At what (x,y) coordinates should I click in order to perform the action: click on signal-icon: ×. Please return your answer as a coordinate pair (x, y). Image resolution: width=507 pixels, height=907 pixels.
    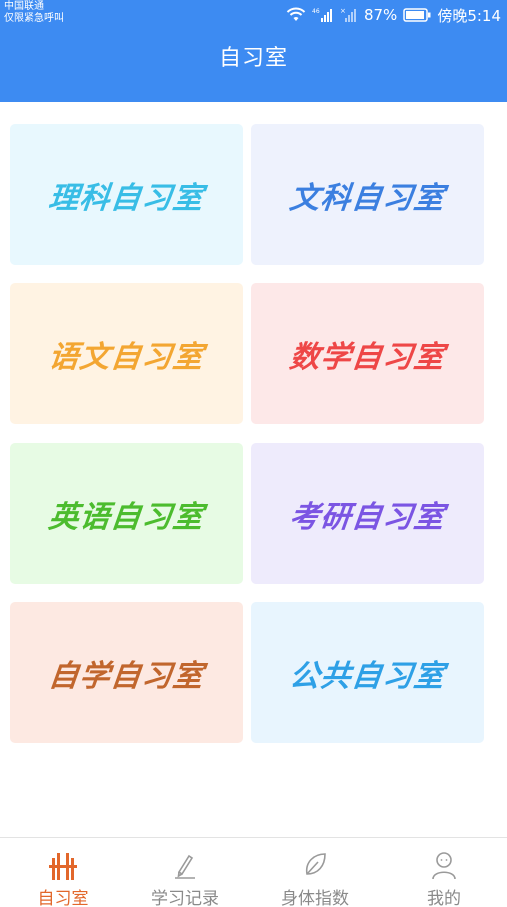
    Looking at the image, I should click on (348, 14).